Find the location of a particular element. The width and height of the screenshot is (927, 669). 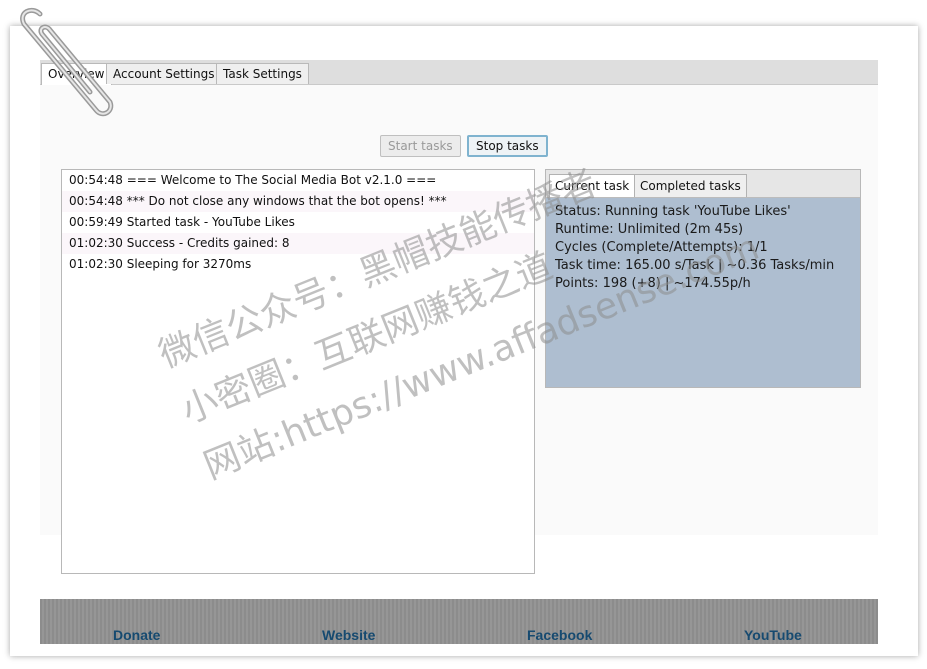

paperclip-icon is located at coordinates (67, 62).